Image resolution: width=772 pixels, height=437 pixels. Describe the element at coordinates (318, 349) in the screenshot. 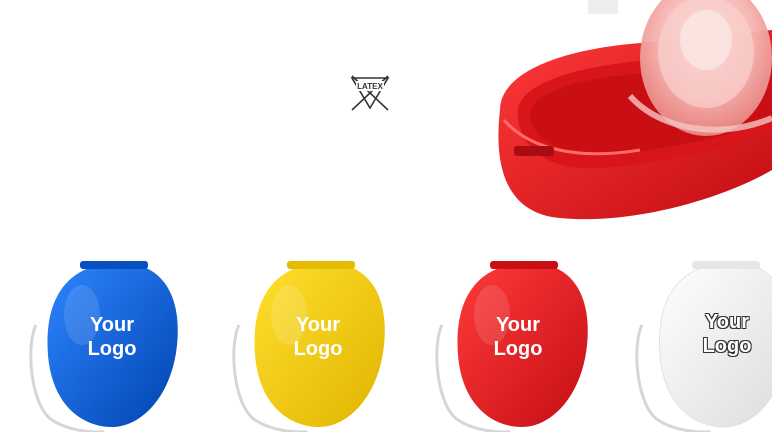

I see `pouch-yellow-line2: Logo` at that location.